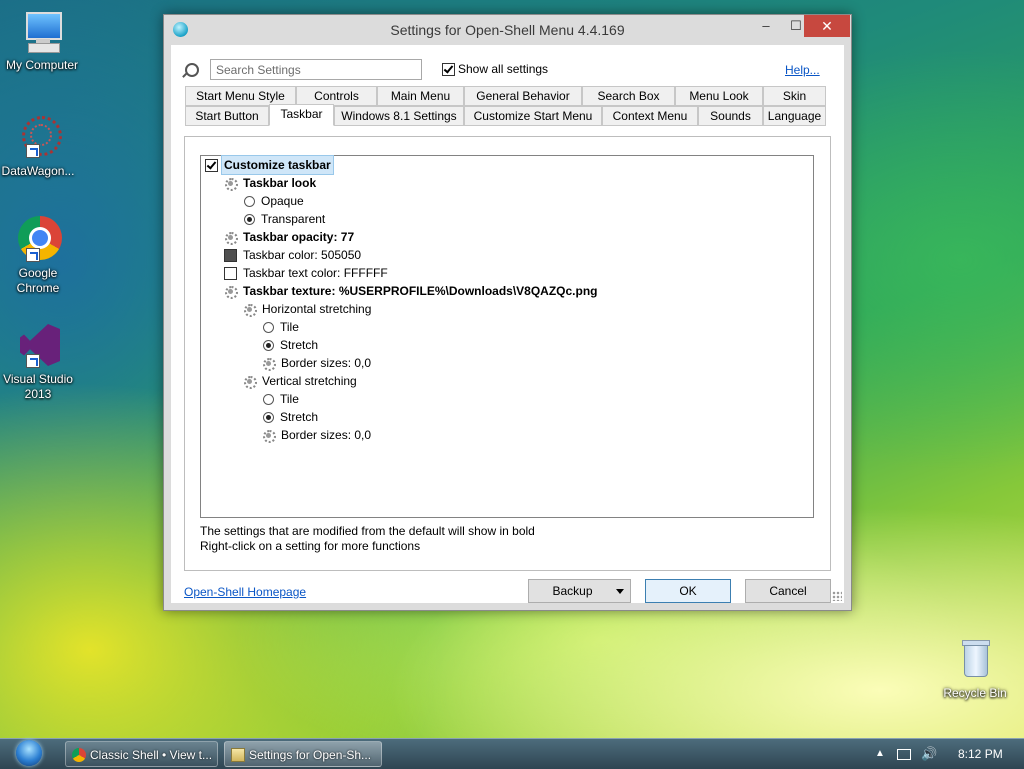  Describe the element at coordinates (280, 183) in the screenshot. I see `tree-item-label: Taskbar look` at that location.